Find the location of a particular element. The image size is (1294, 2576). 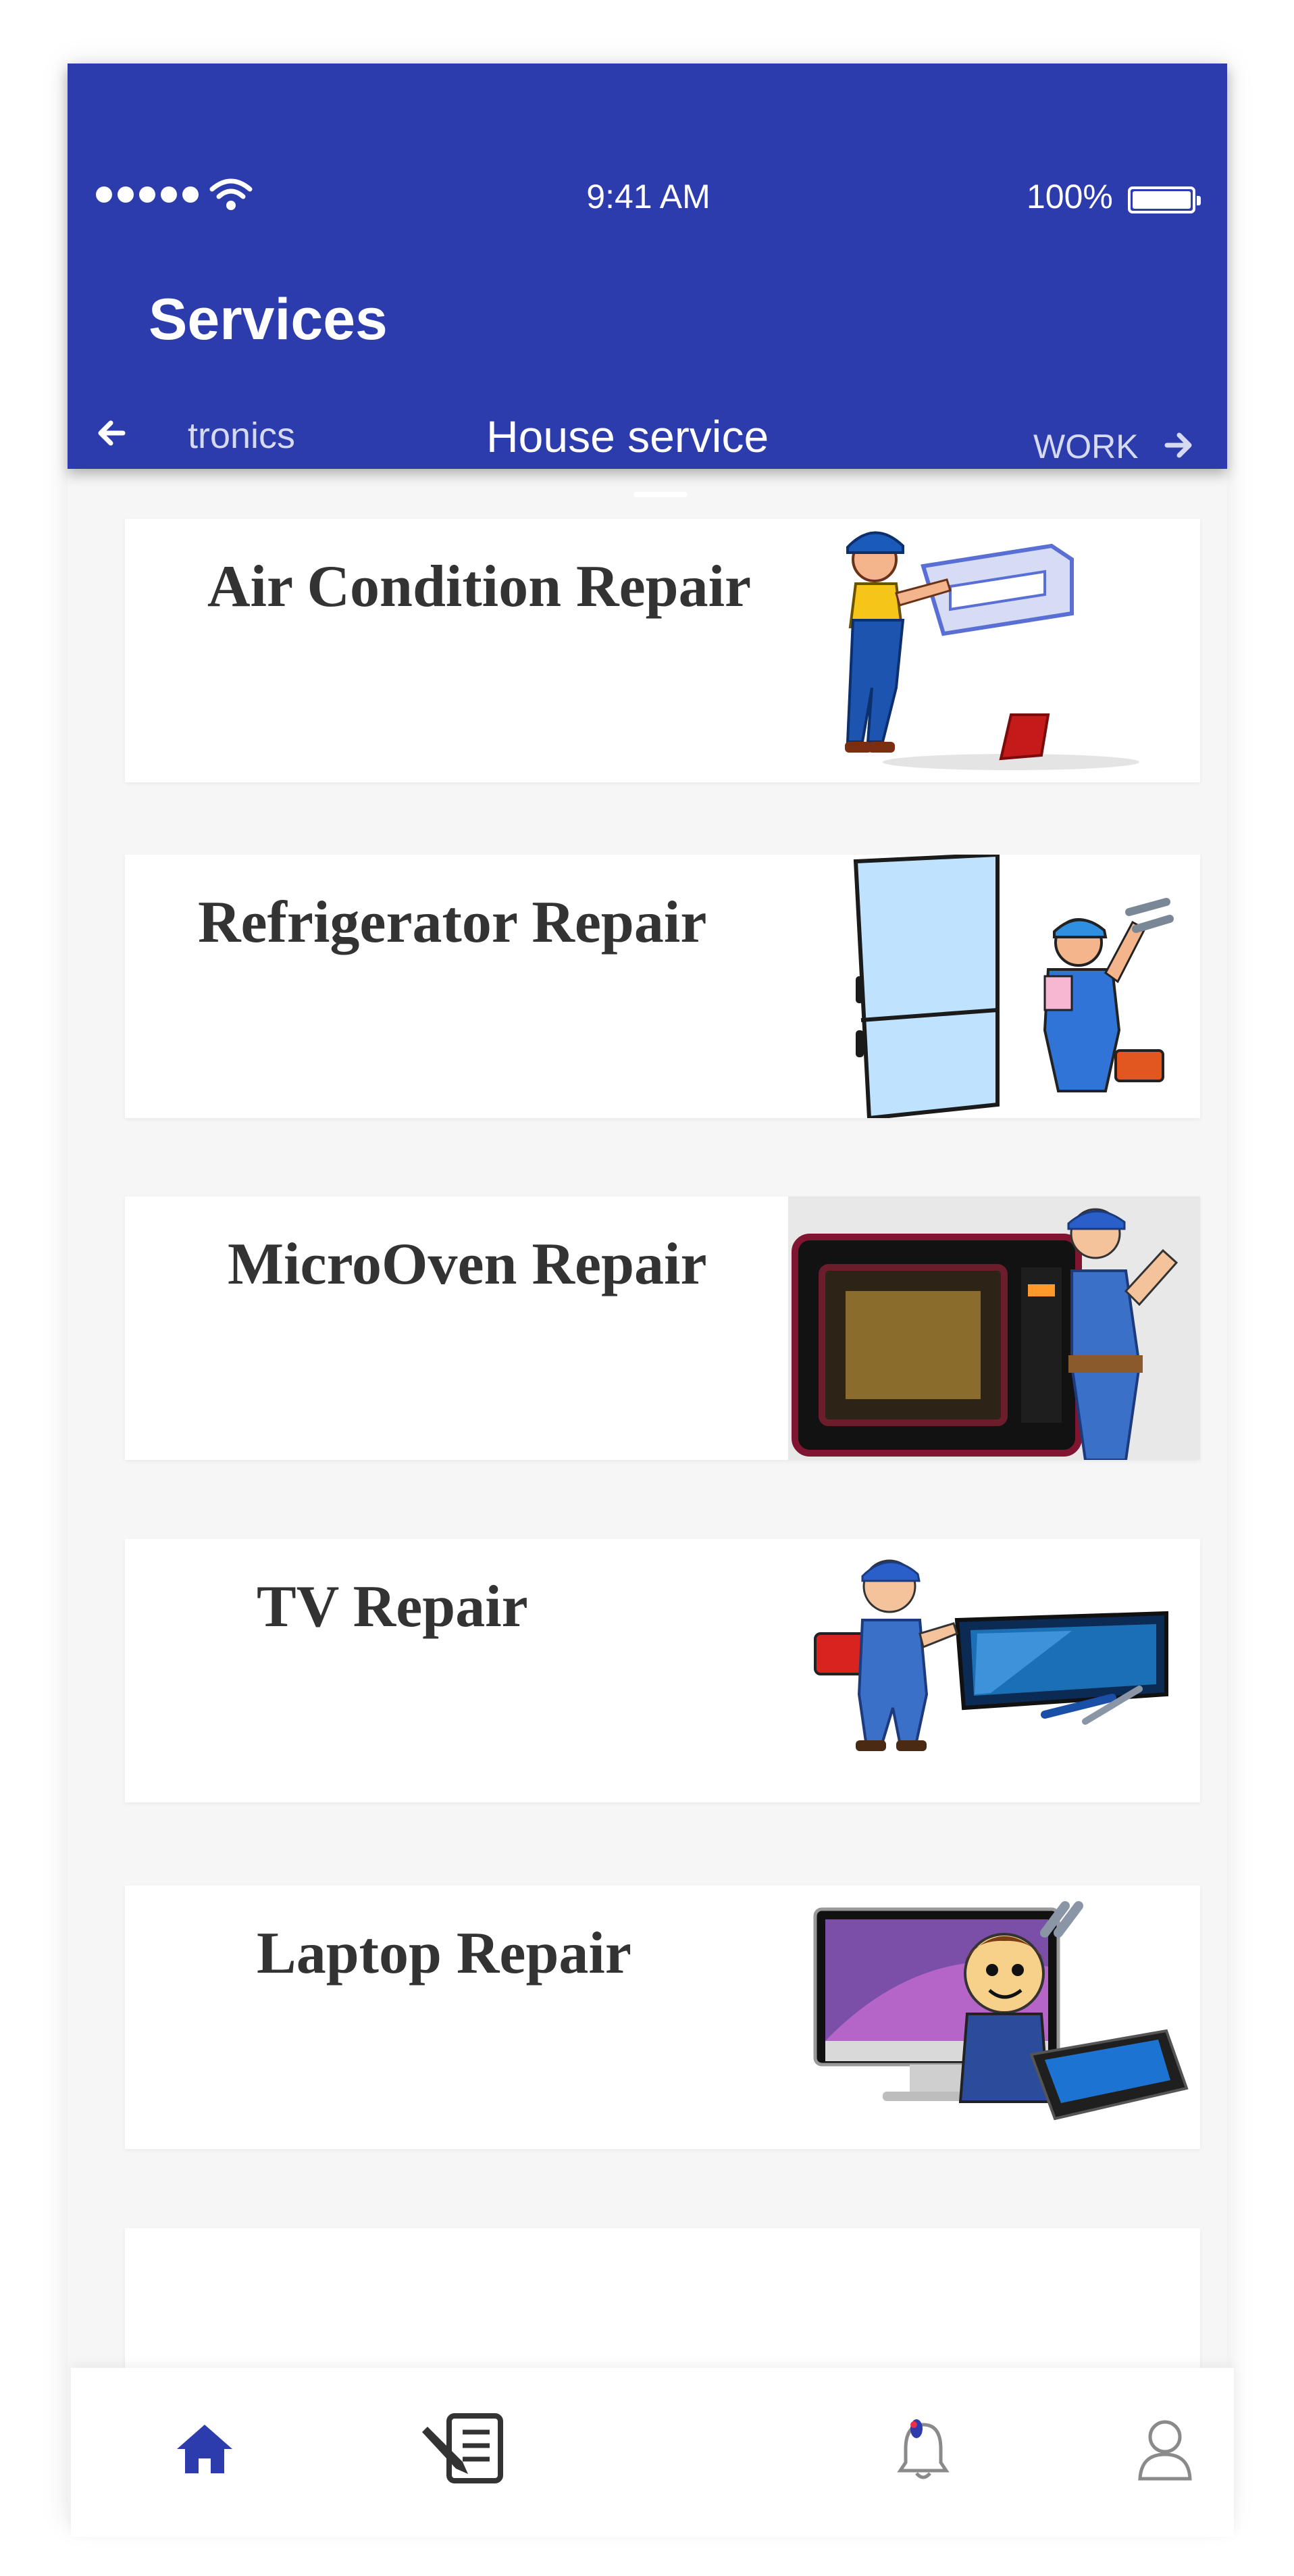

tab-work: WORK is located at coordinates (1086, 446).